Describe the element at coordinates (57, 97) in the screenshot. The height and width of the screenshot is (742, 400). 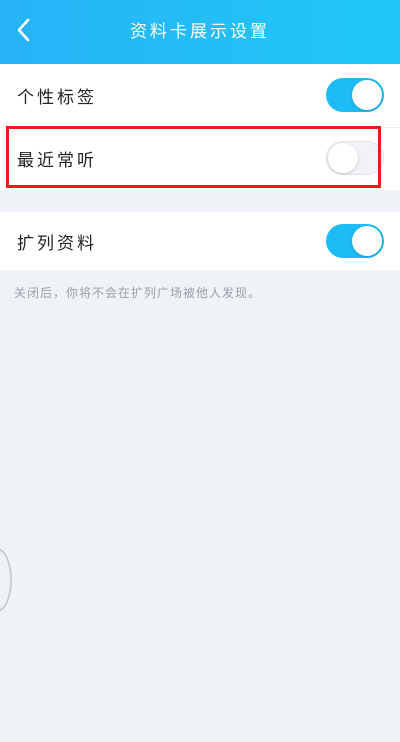
I see `setting-label-personal-tags: 个性标签` at that location.